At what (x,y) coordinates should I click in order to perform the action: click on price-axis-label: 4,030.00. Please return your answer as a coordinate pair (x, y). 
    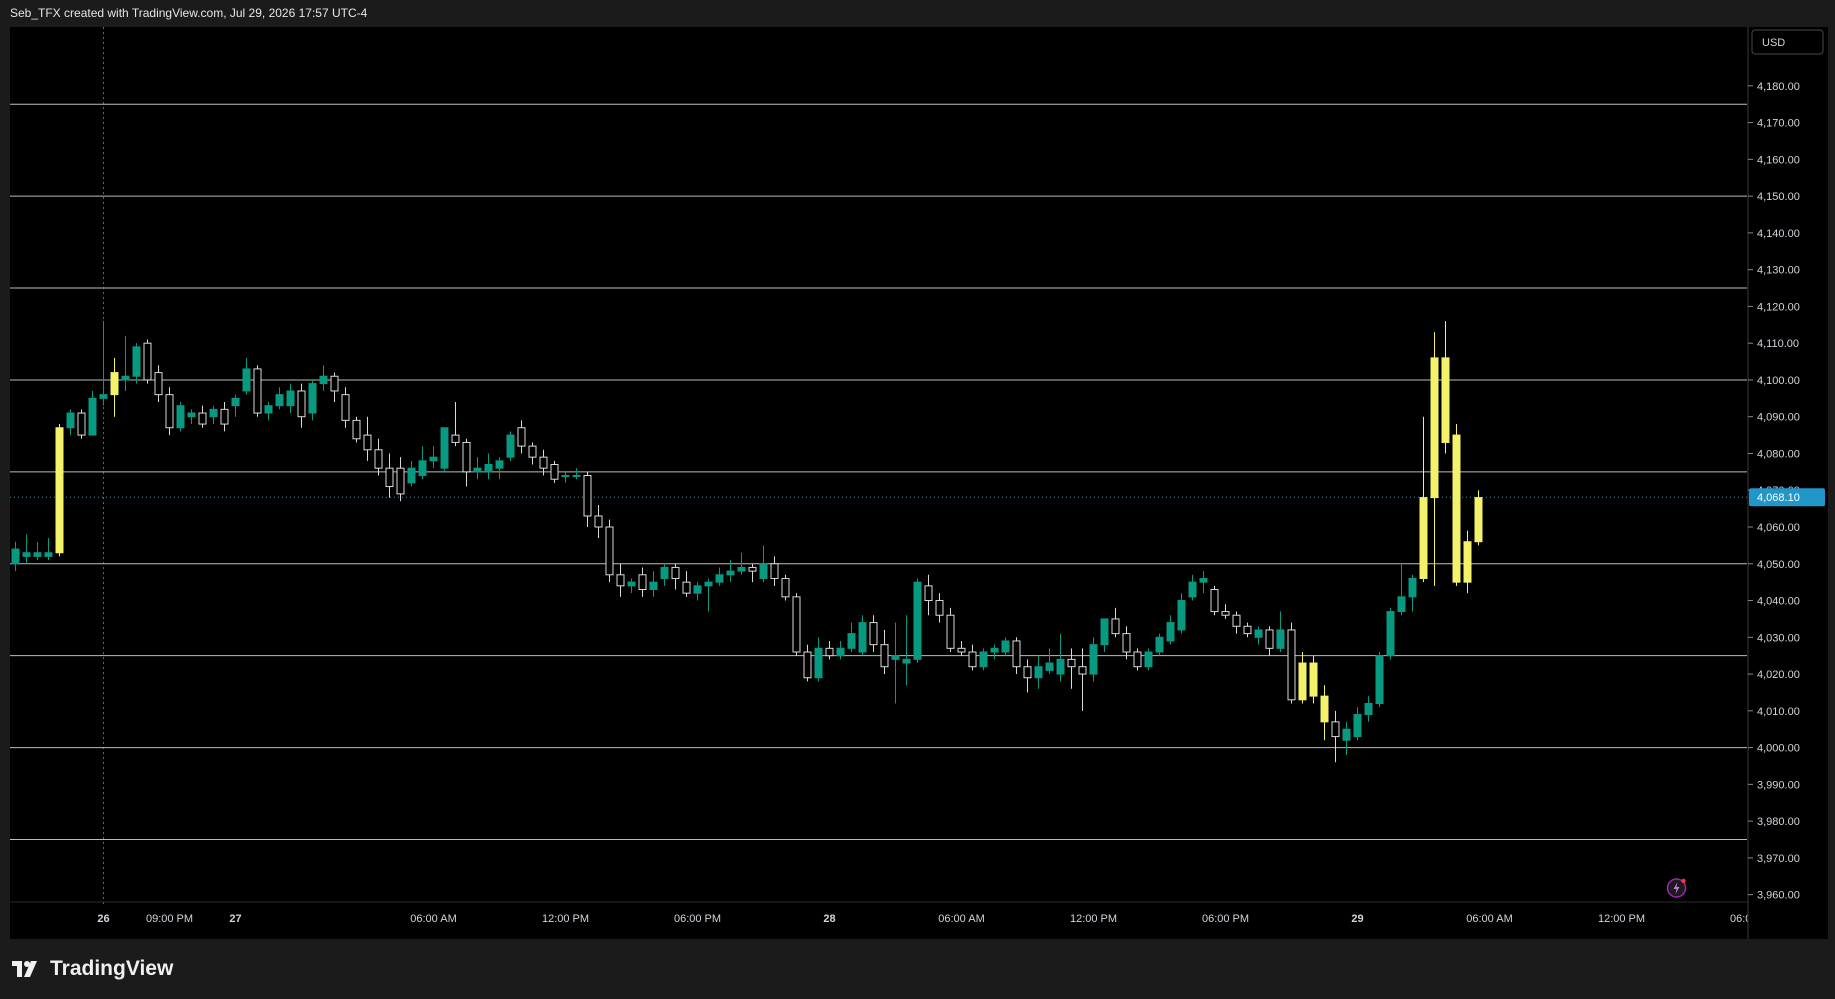
    Looking at the image, I should click on (1778, 638).